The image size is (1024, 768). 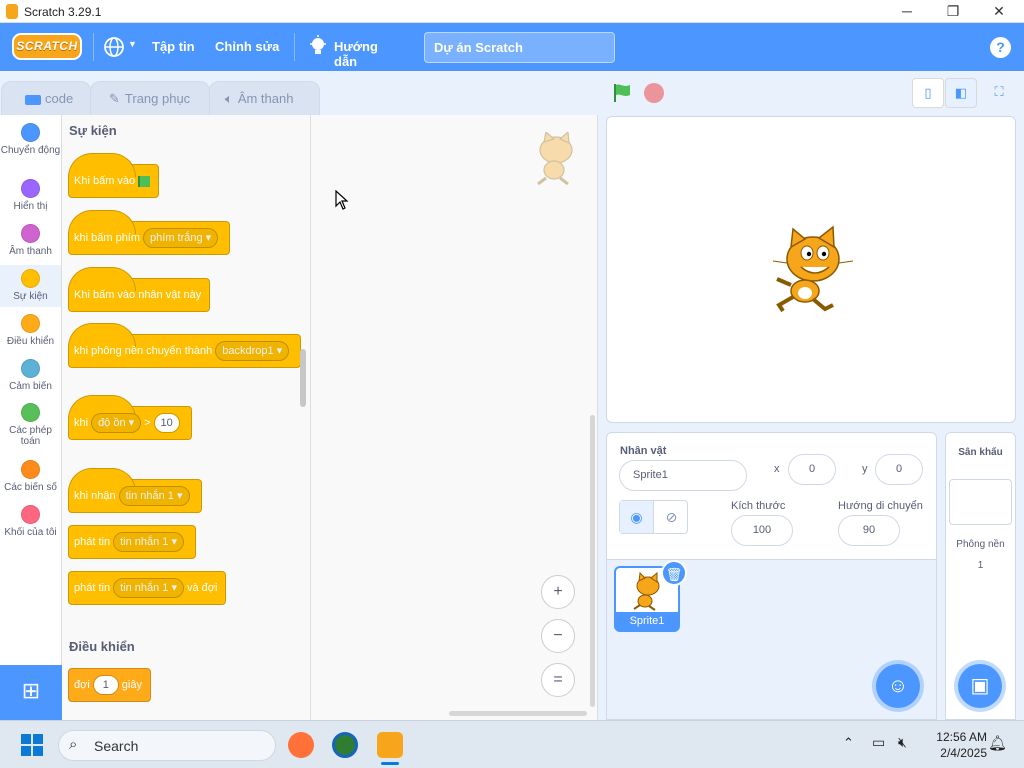 I want to click on edit-menu: Chỉnh sửa, so click(x=247, y=46).